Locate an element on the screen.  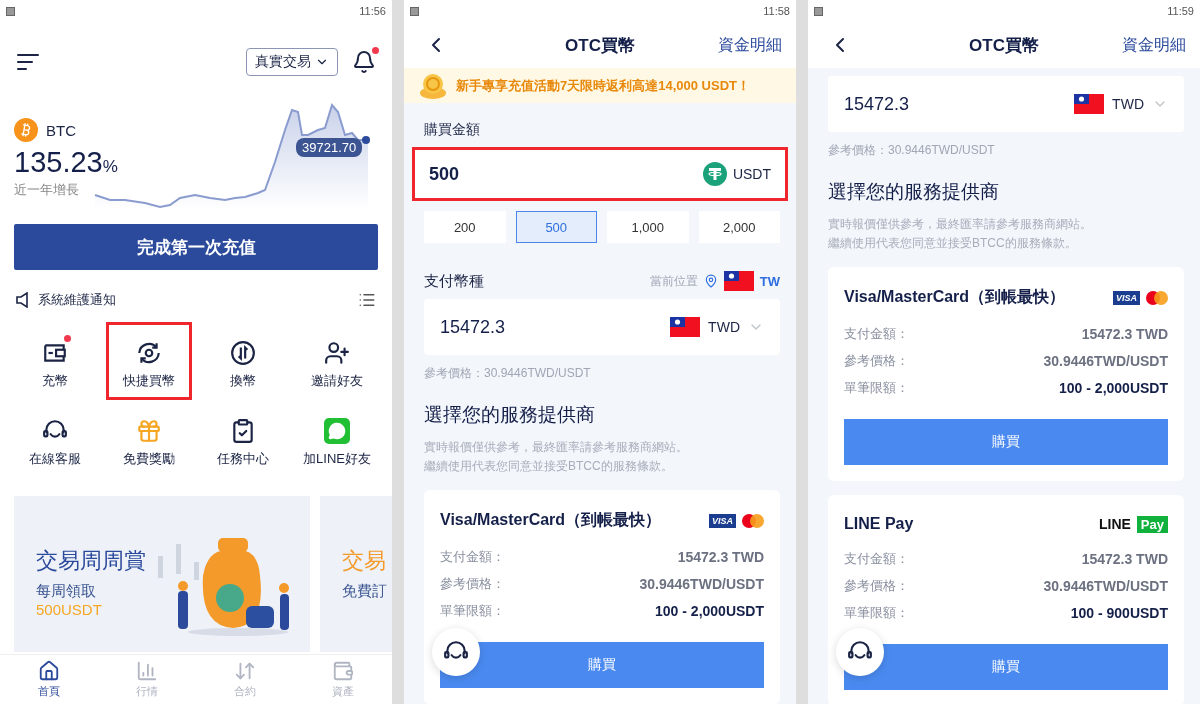
bitcoin-icon is located at coordinates (26, 130).